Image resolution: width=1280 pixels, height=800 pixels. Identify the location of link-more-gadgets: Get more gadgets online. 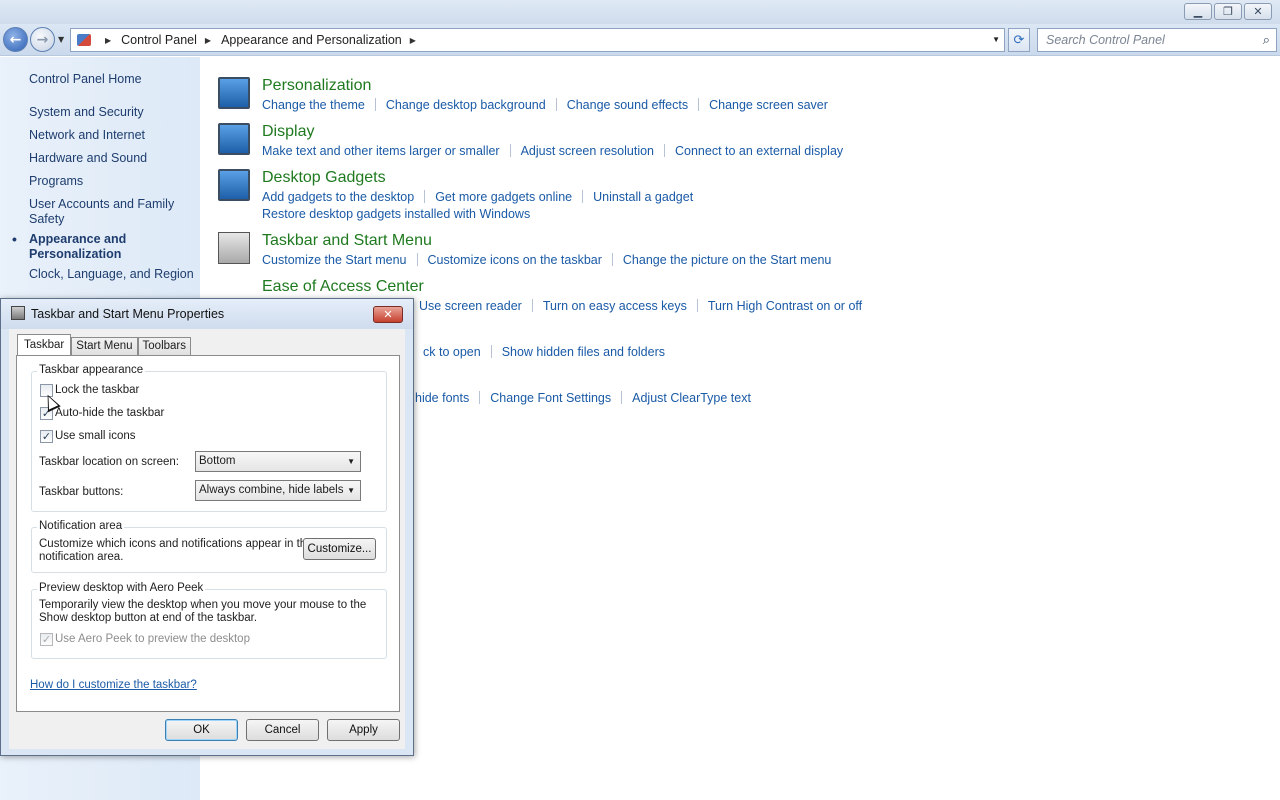
(503, 197).